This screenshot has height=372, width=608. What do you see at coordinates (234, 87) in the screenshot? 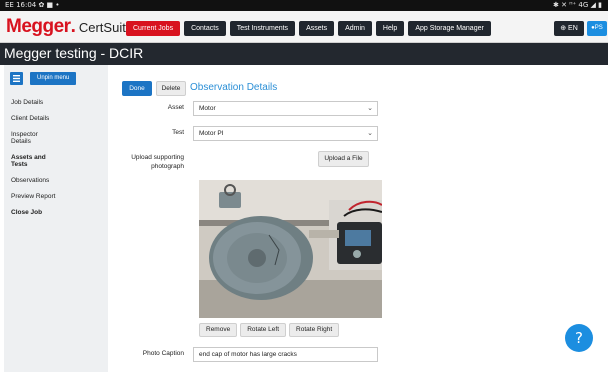
I see `section-title: Observation Details` at bounding box center [234, 87].